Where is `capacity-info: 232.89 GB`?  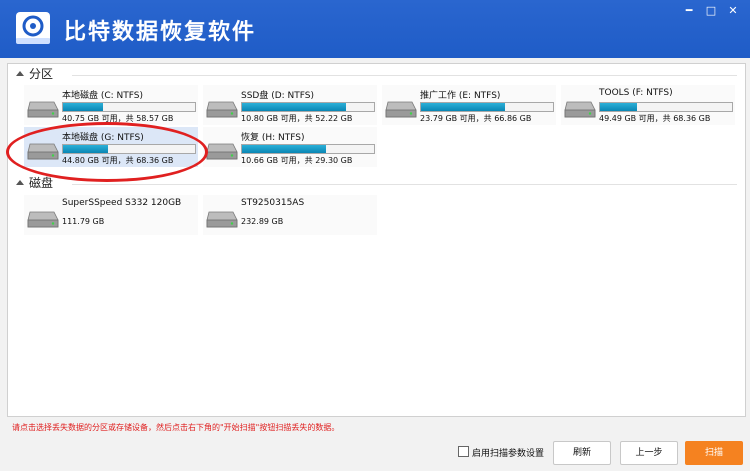
capacity-info: 232.89 GB is located at coordinates (262, 221).